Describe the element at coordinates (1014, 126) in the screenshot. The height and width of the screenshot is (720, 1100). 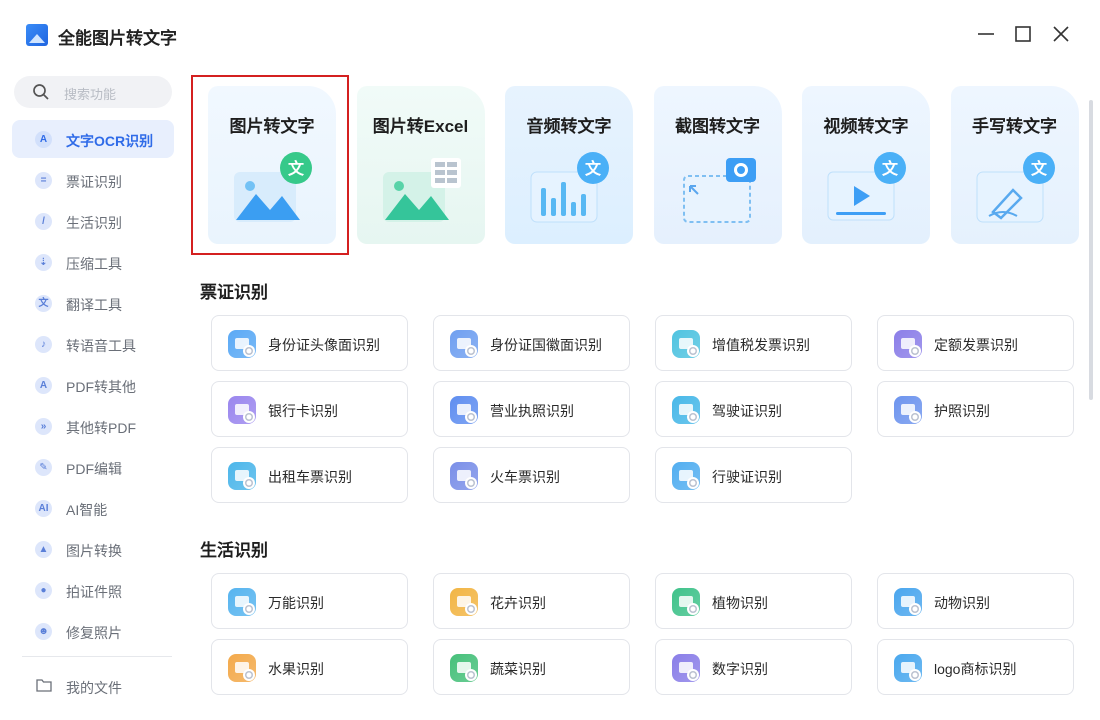
I see `feature-card-title: 手写转文字` at that location.